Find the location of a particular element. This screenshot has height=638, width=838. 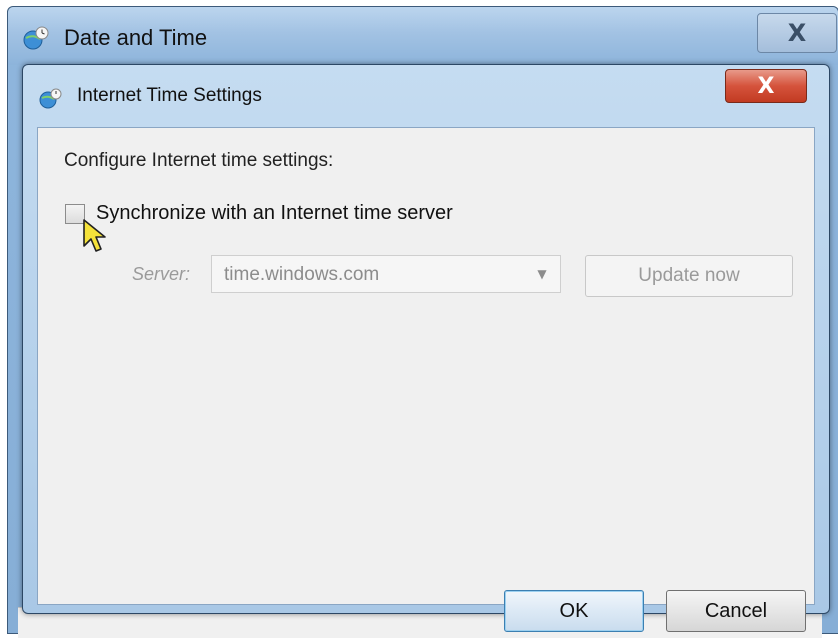

server-label: Server: is located at coordinates (161, 274).